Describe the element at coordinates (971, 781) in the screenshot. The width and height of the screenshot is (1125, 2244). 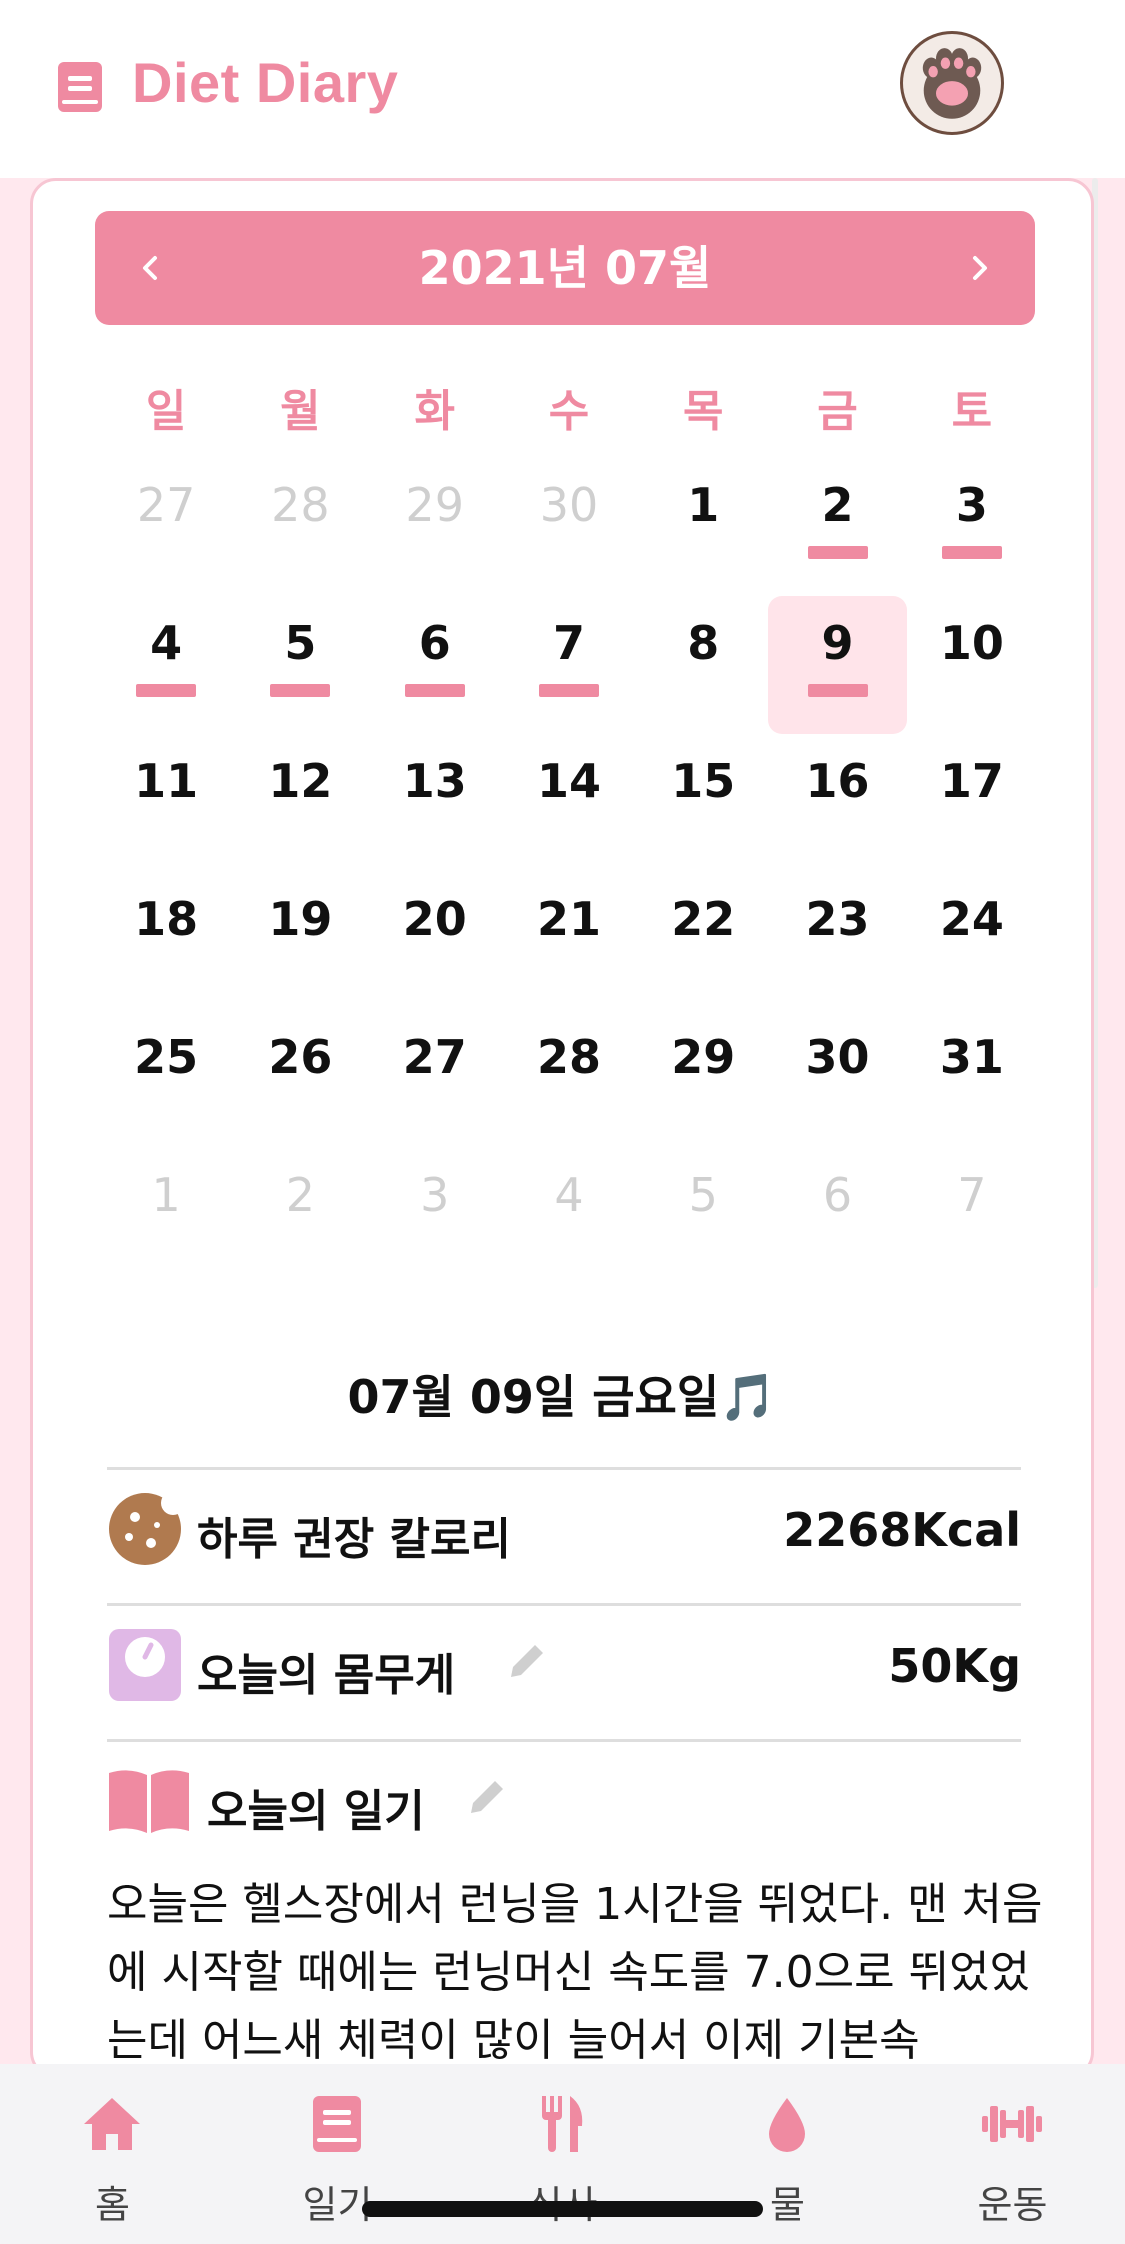
I see `calendar-day-number: 17` at that location.